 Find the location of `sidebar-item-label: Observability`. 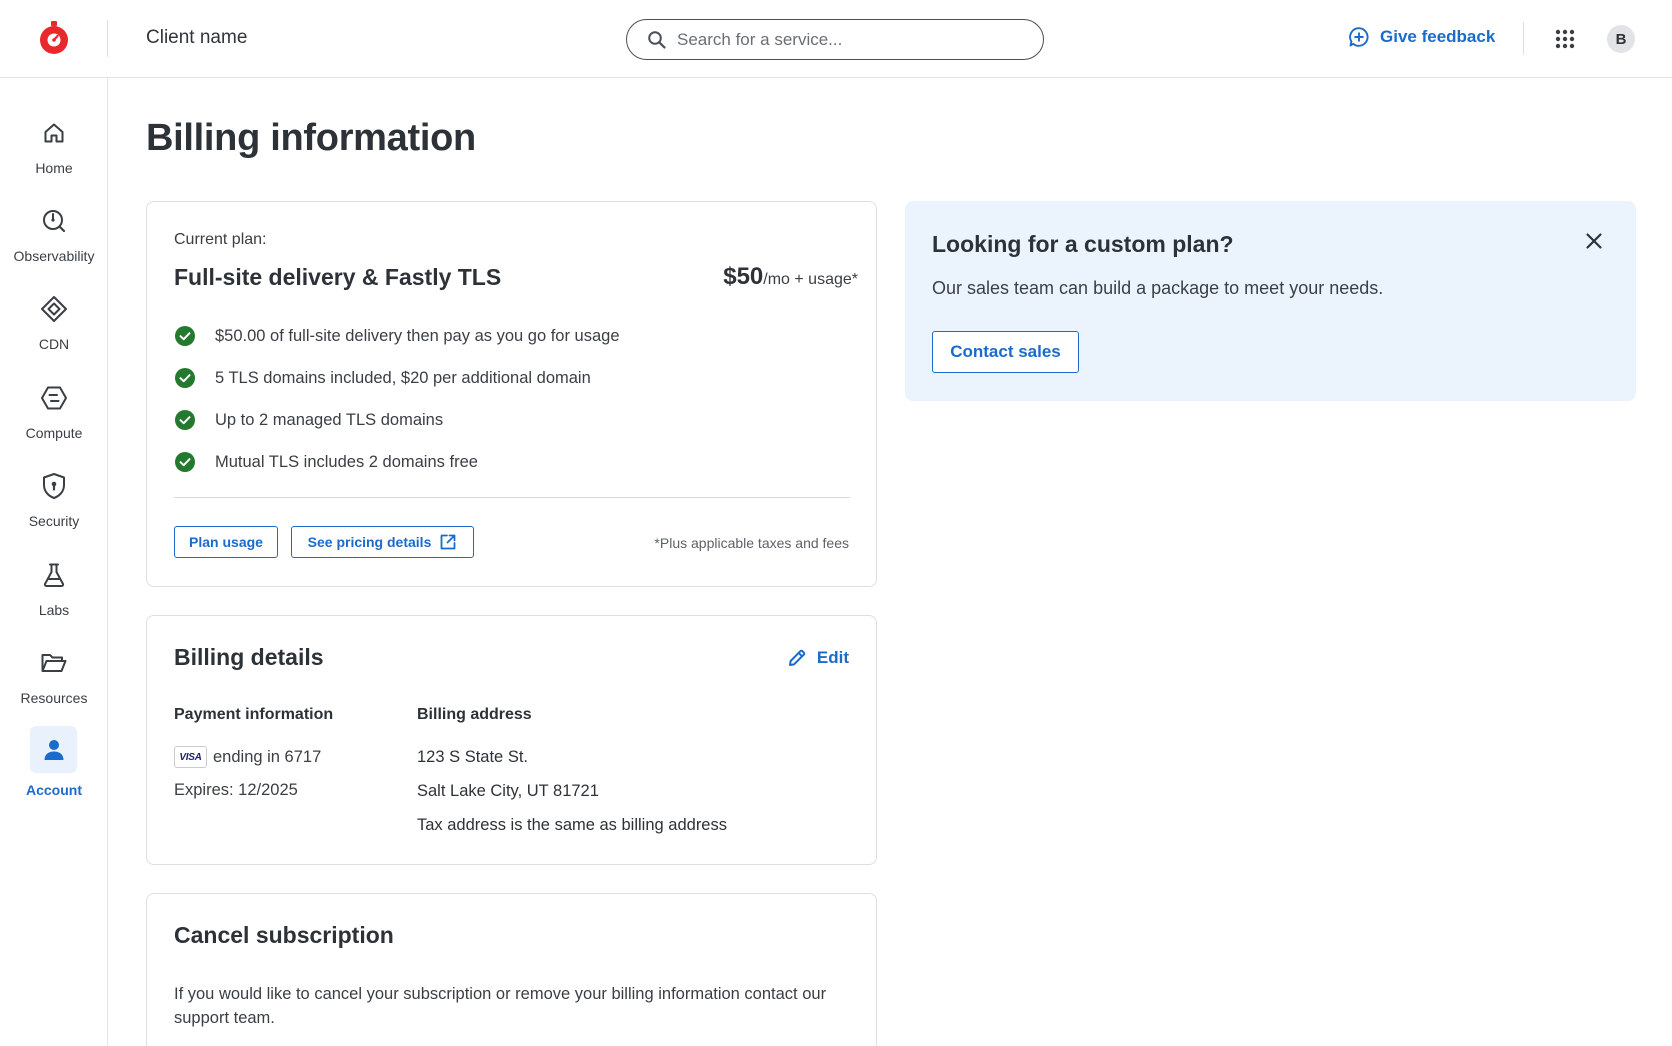

sidebar-item-label: Observability is located at coordinates (54, 256).